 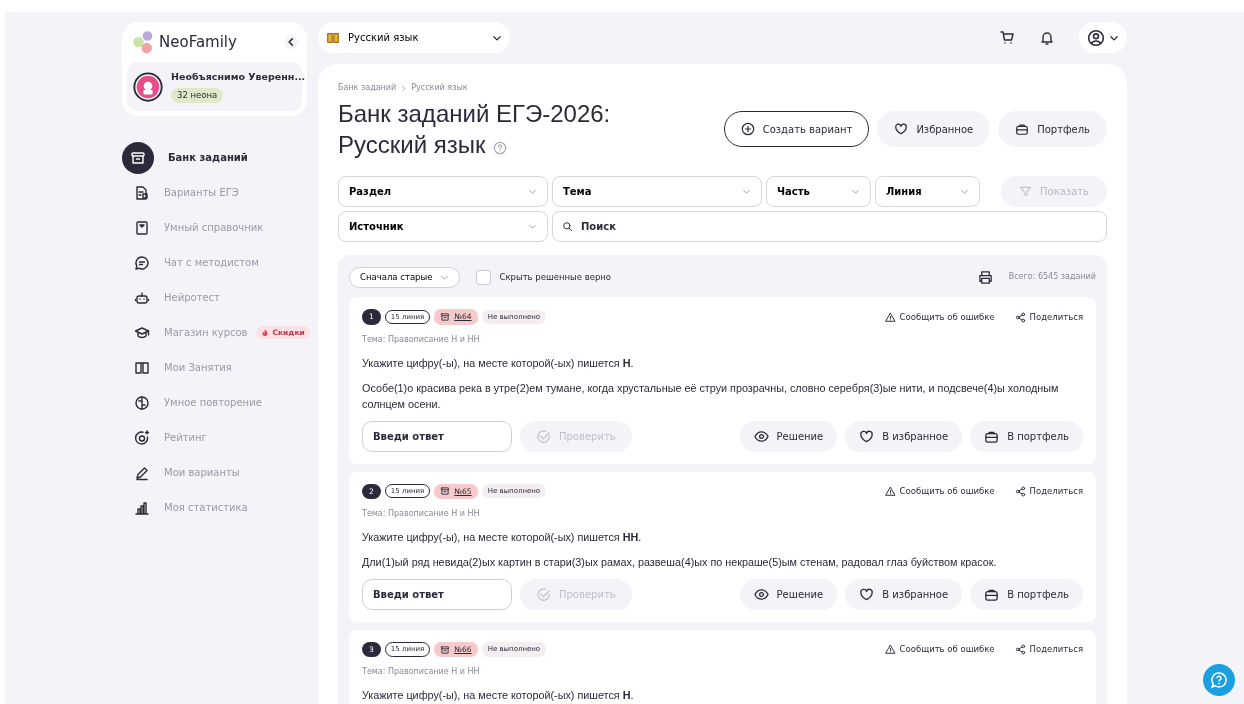 What do you see at coordinates (439, 88) in the screenshot?
I see `breadcrumb-link: Русский язык` at bounding box center [439, 88].